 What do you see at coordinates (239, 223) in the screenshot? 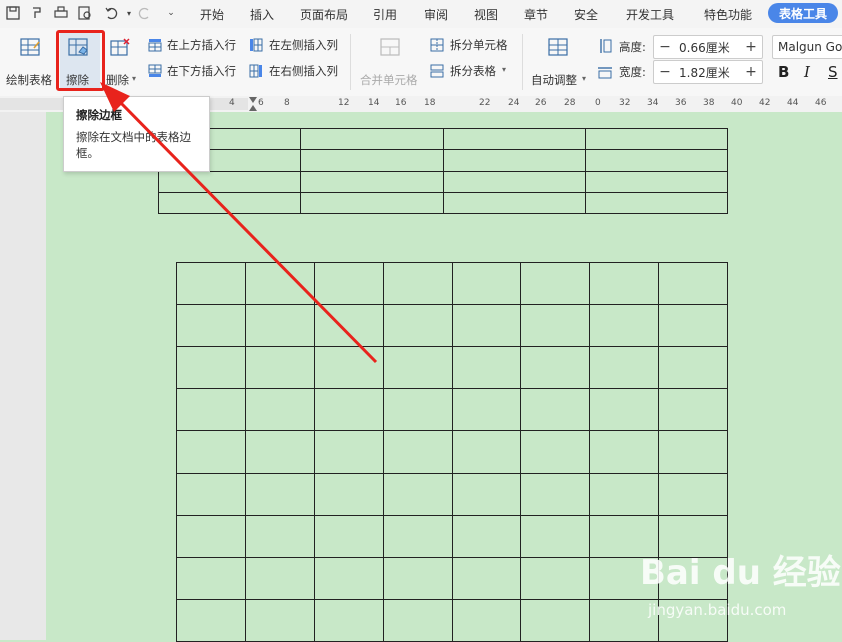
I see `annotation-arrow` at bounding box center [239, 223].